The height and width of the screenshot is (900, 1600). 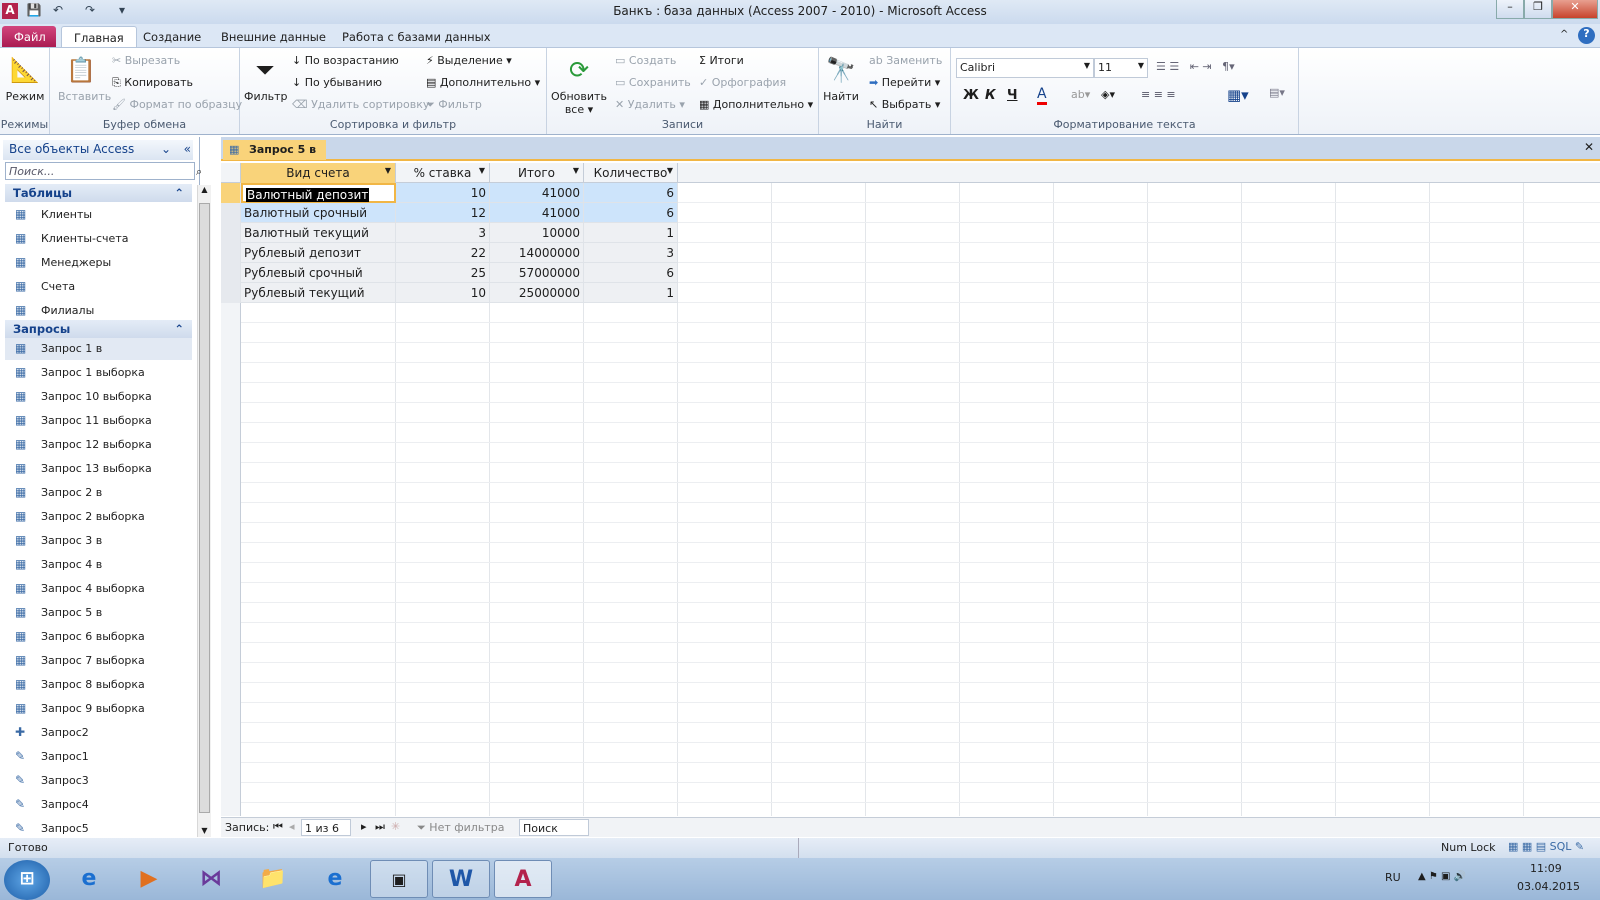 What do you see at coordinates (98, 733) in the screenshot?
I see `nav-query-item: ✚ Запрос2` at bounding box center [98, 733].